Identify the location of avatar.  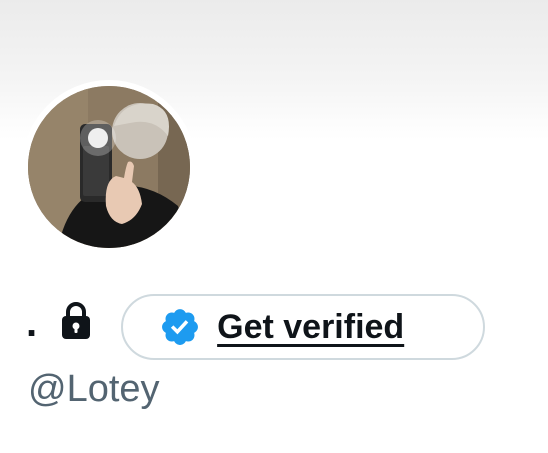
(109, 167).